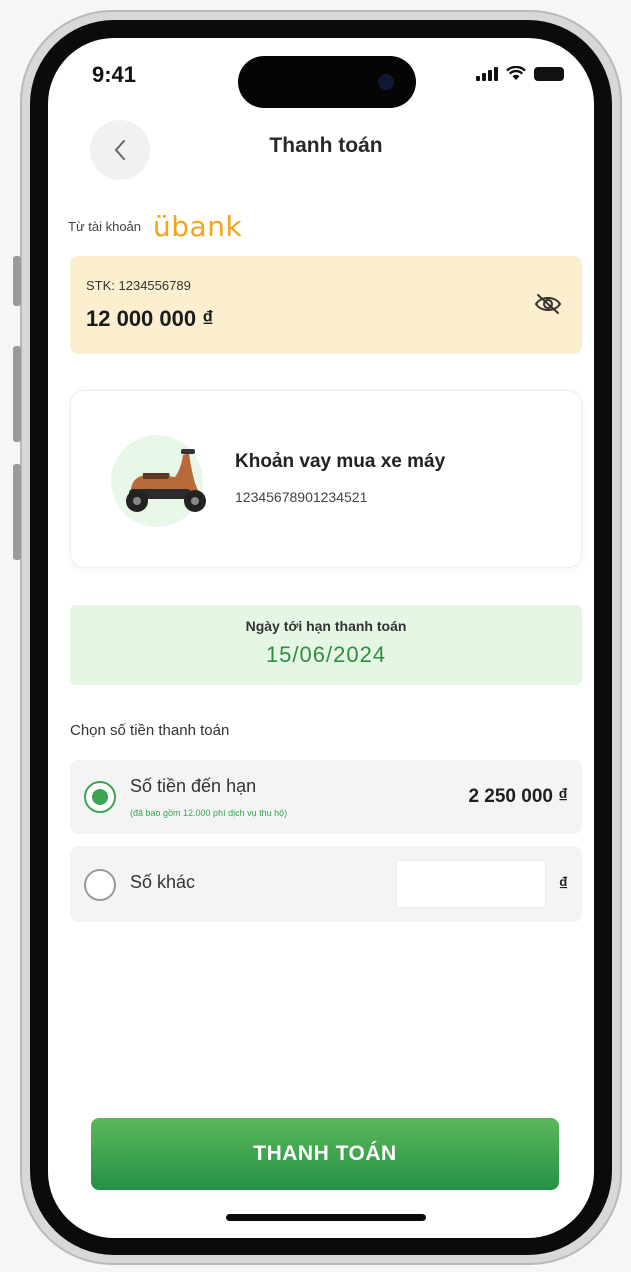 Image resolution: width=631 pixels, height=1272 pixels. What do you see at coordinates (193, 786) in the screenshot?
I see `option-due-title: Số tiền đến hạn` at bounding box center [193, 786].